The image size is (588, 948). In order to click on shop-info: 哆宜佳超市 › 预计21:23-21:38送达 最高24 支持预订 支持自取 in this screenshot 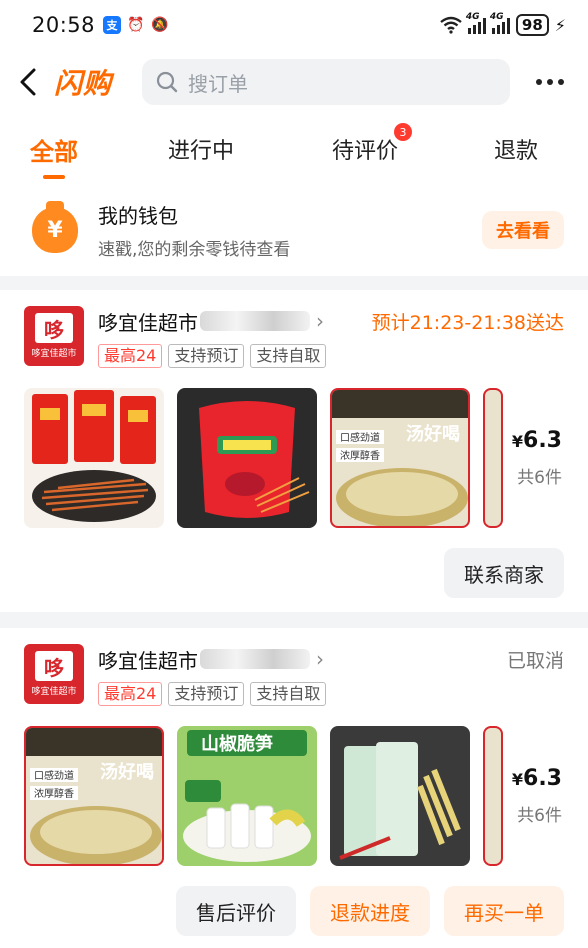, I will do `click(331, 337)`.